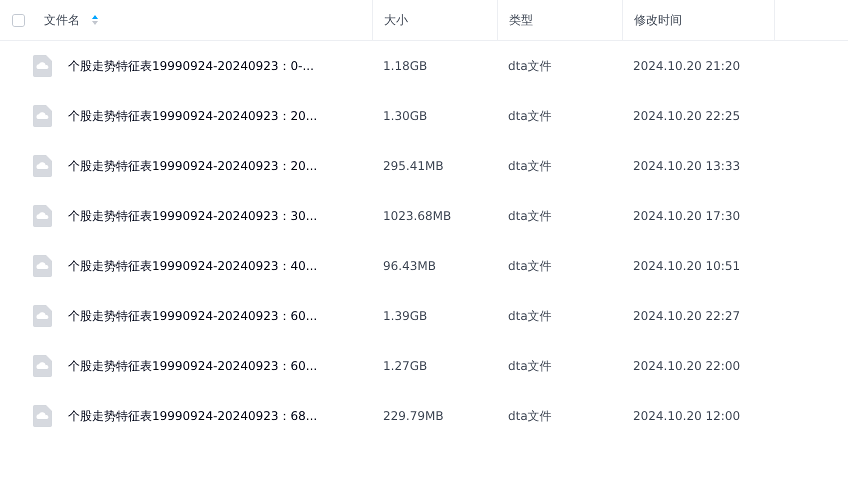 Image resolution: width=848 pixels, height=493 pixels. I want to click on sort-icon, so click(95, 20).